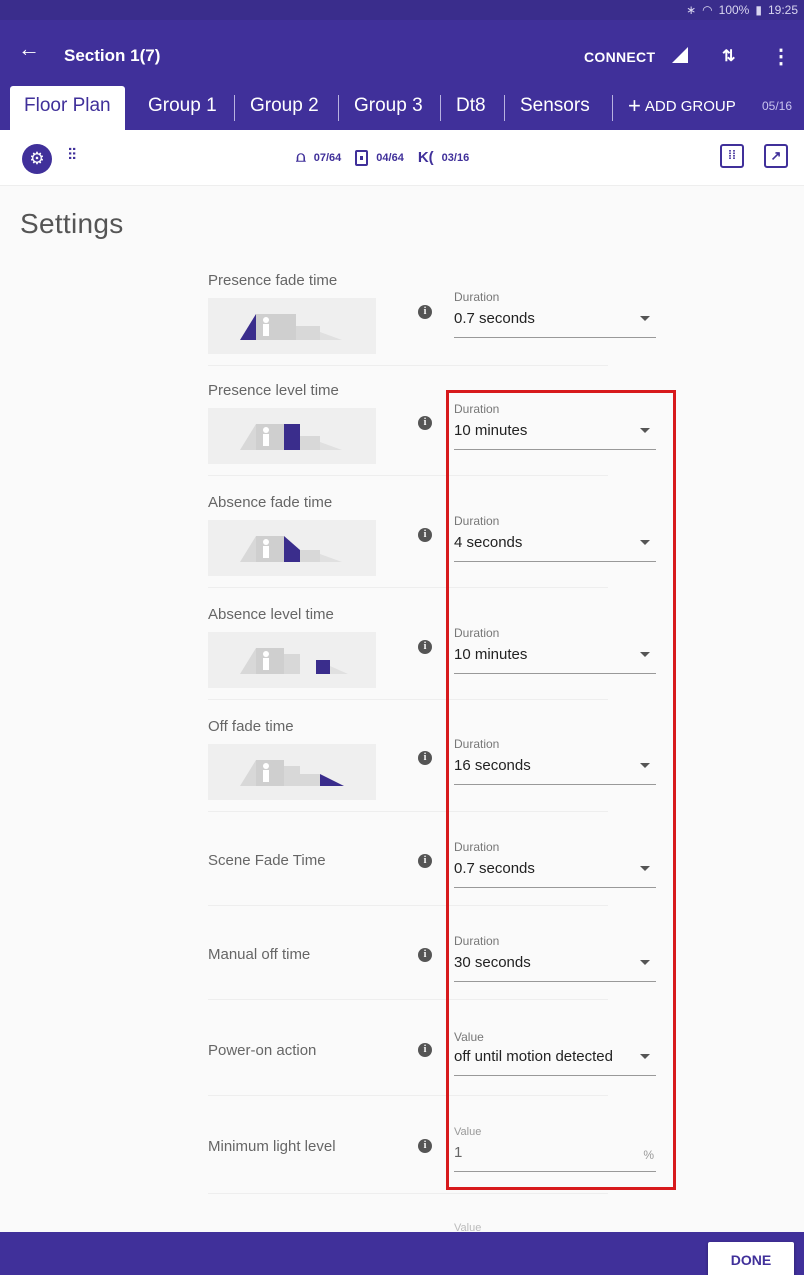 This screenshot has width=804, height=1275. I want to click on setting-label: Presence fade time, so click(273, 280).